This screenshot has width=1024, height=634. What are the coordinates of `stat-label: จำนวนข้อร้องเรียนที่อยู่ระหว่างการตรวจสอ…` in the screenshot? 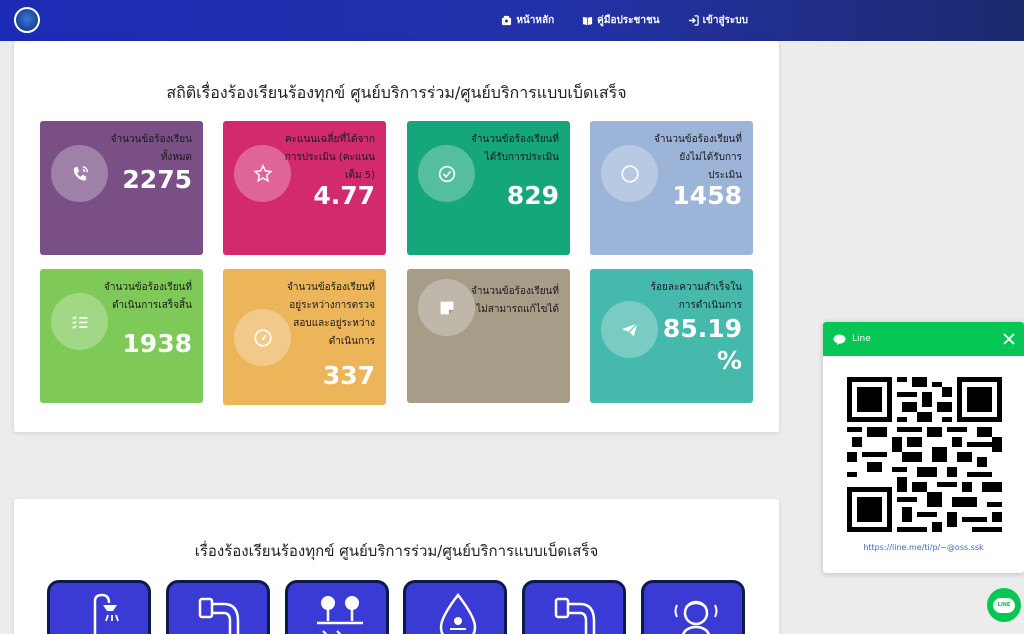 It's located at (331, 314).